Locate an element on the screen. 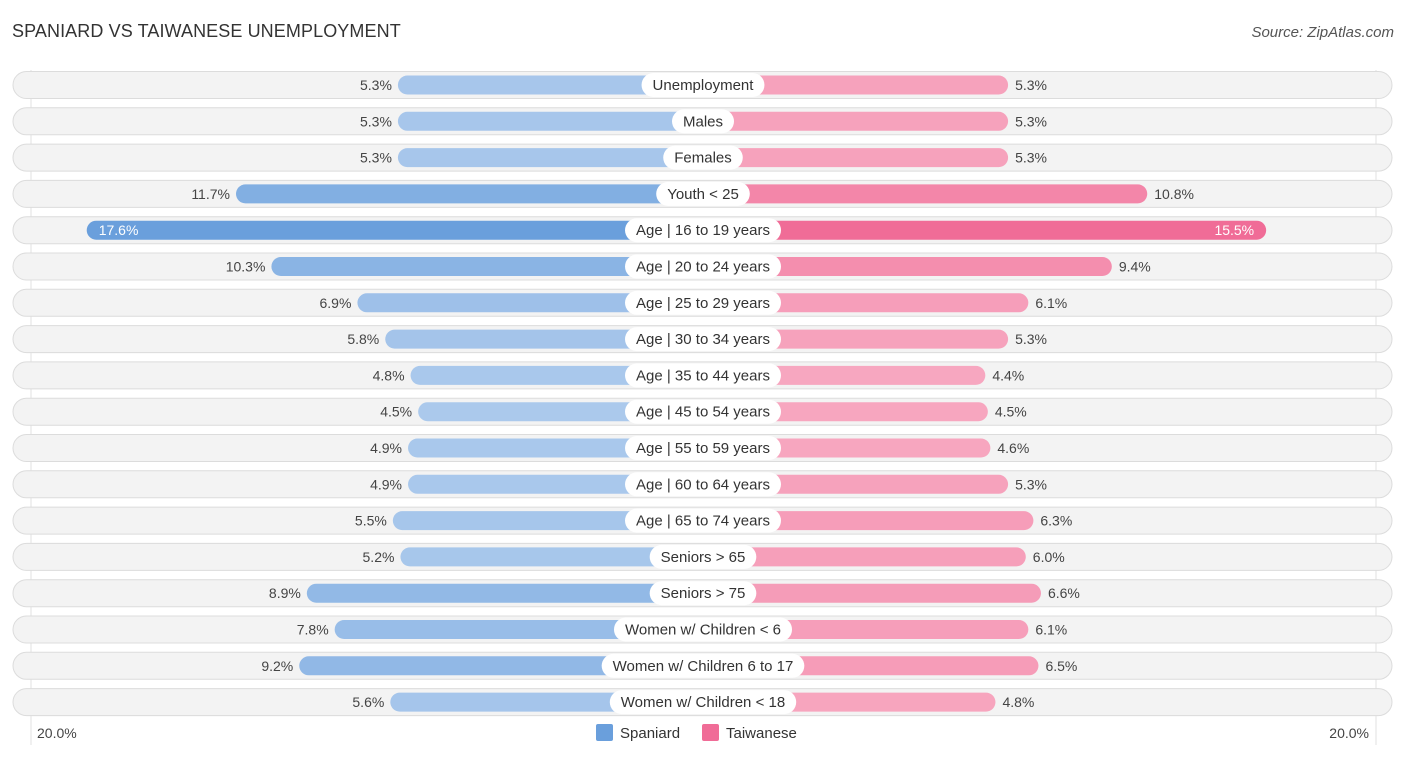 This screenshot has height=757, width=1406. value-label-spaniard: 11.7% is located at coordinates (210, 194).